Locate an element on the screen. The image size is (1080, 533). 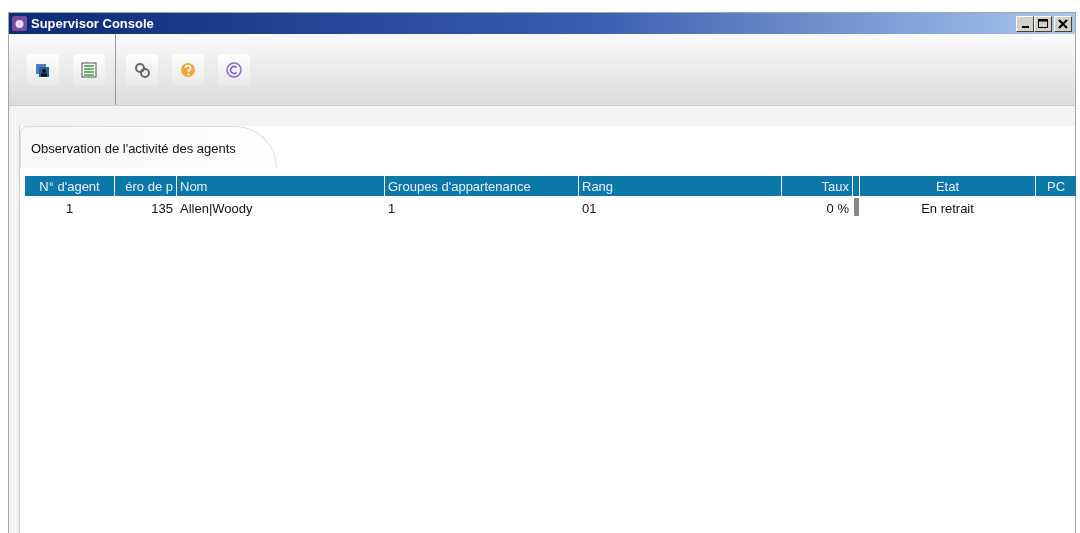
gears-icon is located at coordinates (142, 69).